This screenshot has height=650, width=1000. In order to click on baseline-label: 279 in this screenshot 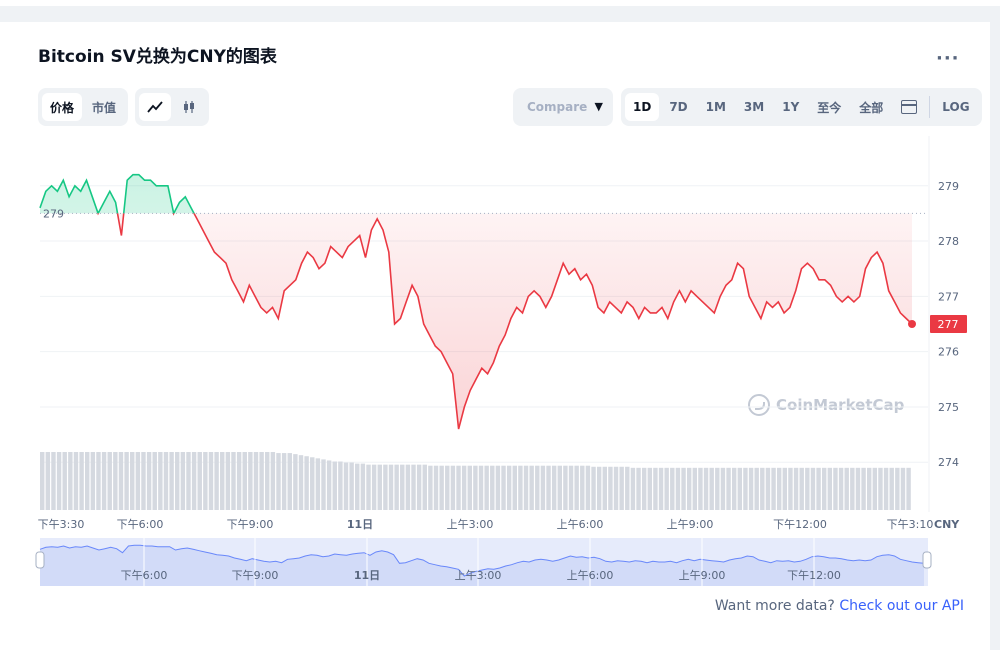, I will do `click(53, 213)`.